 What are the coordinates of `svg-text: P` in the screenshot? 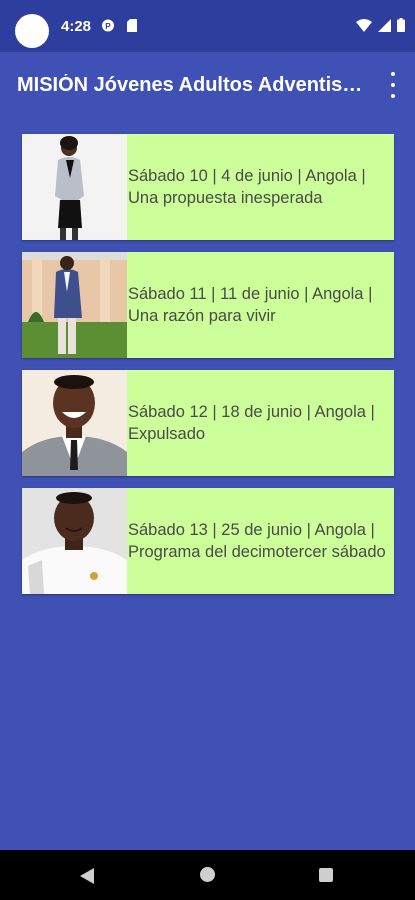 It's located at (108, 26).